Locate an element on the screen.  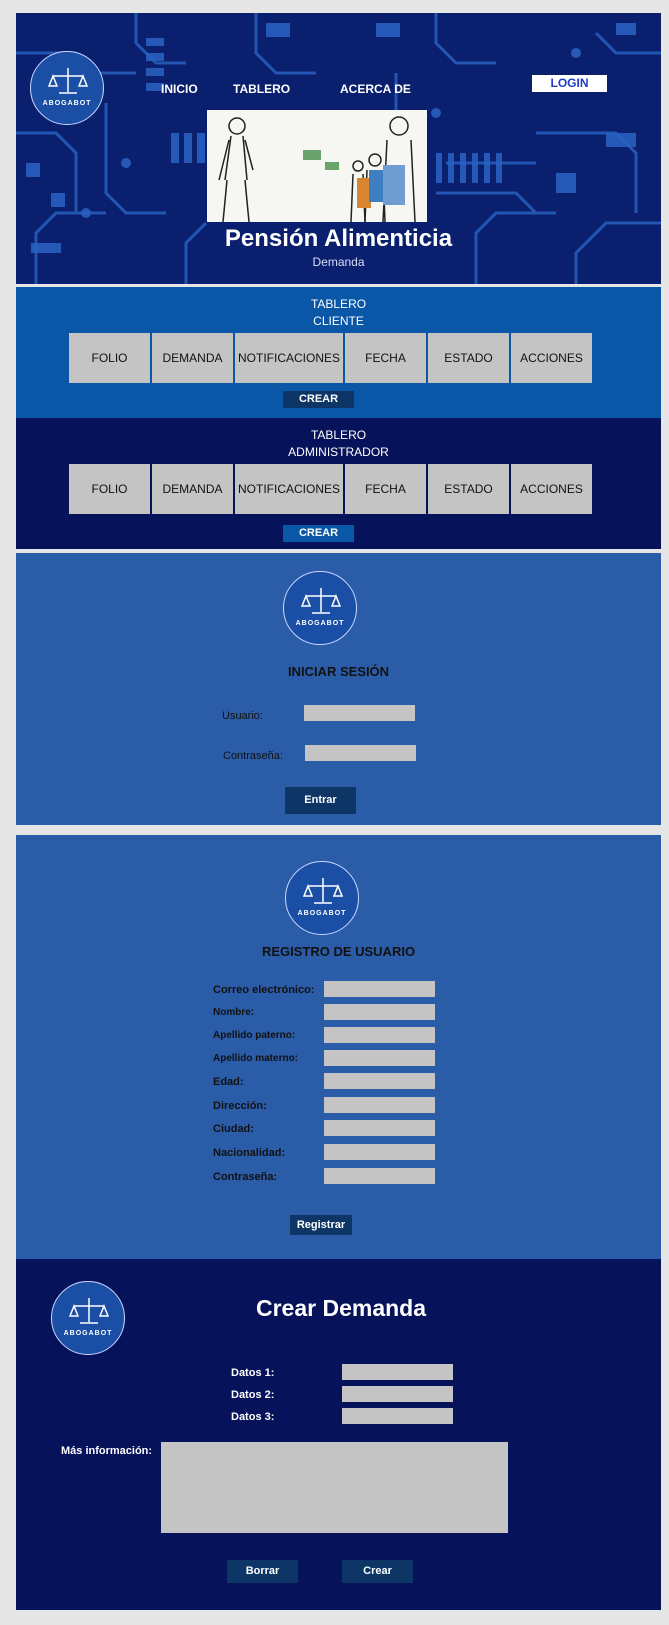
username-label: Usuario: is located at coordinates (242, 716).